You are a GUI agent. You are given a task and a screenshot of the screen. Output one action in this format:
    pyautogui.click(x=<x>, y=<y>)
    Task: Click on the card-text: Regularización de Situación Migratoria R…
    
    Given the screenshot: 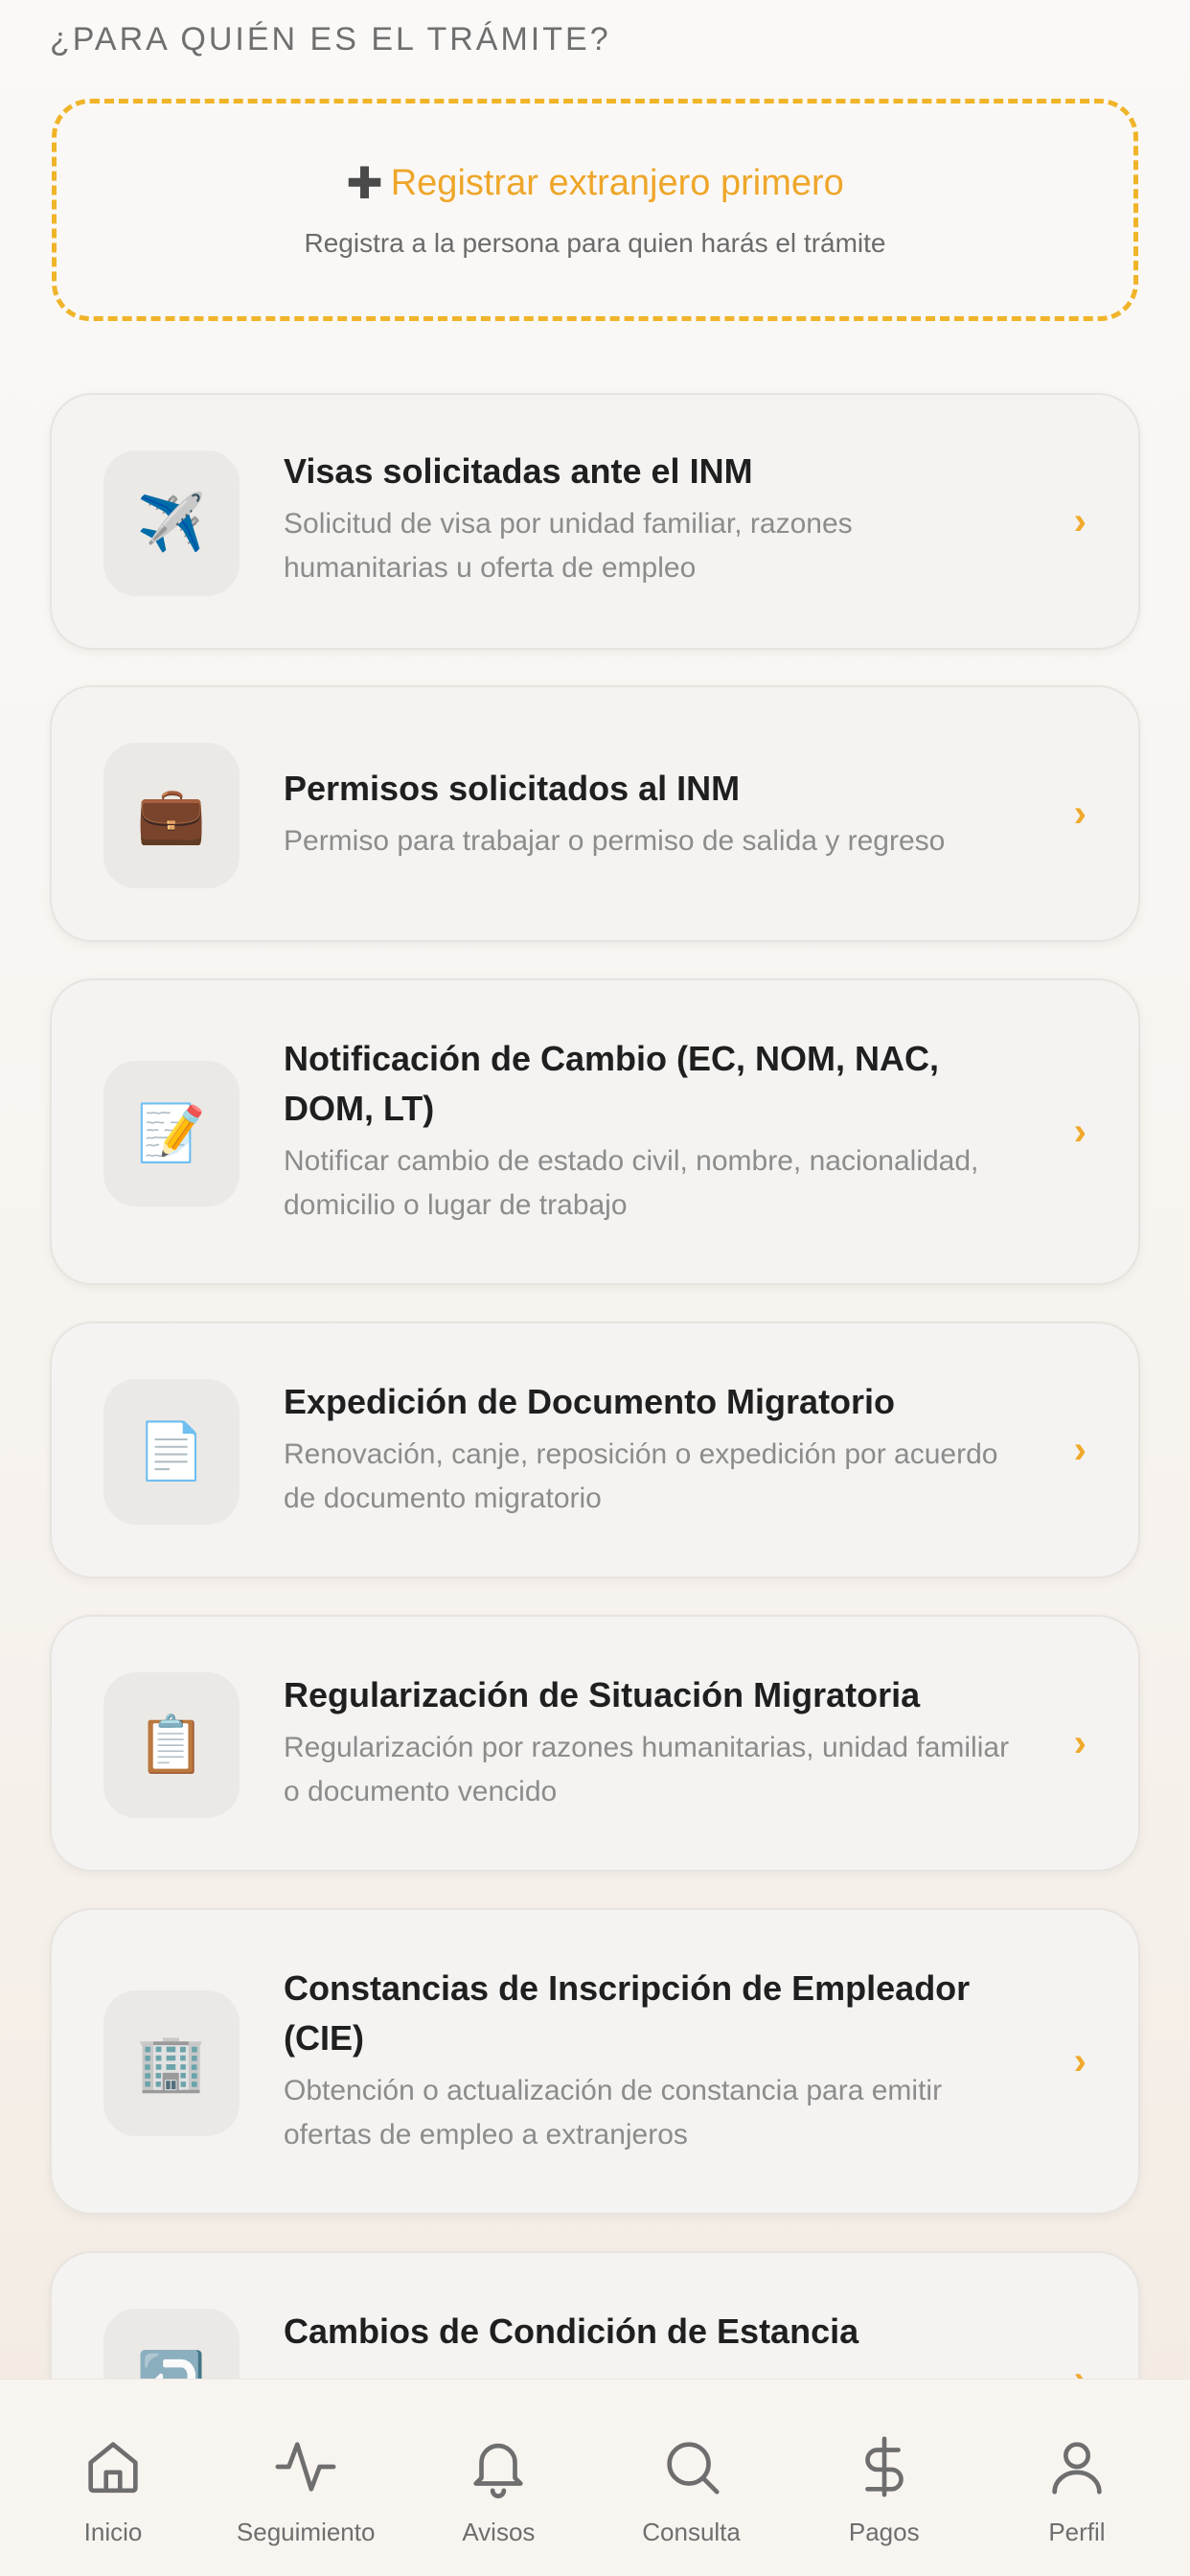 What is the action you would take?
    pyautogui.click(x=649, y=1742)
    